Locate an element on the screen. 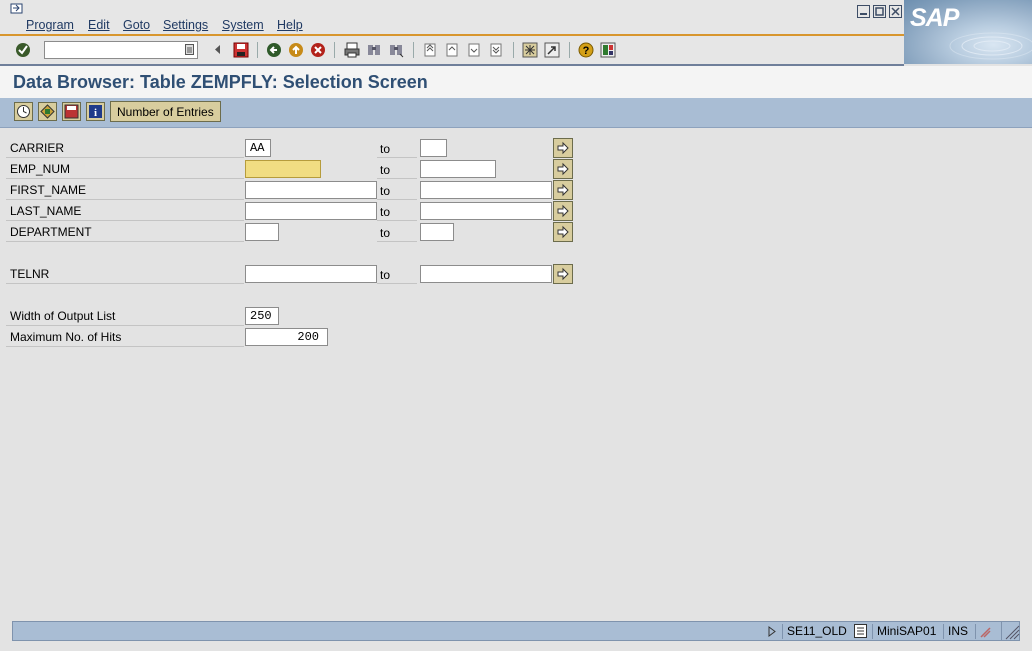 This screenshot has width=1032, height=651. status-lock-icon is located at coordinates (984, 631).